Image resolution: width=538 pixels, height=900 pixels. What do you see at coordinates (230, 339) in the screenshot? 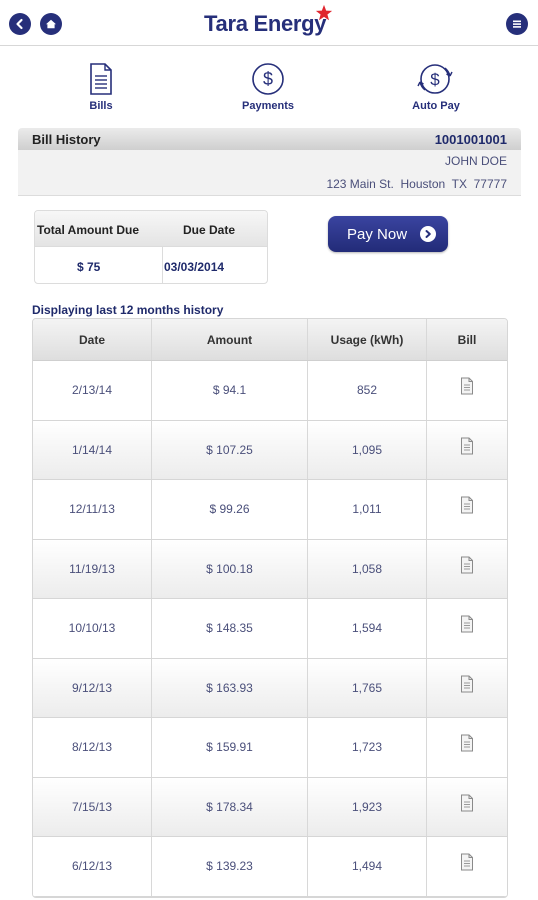
I see `column-header-amount: Amount` at bounding box center [230, 339].